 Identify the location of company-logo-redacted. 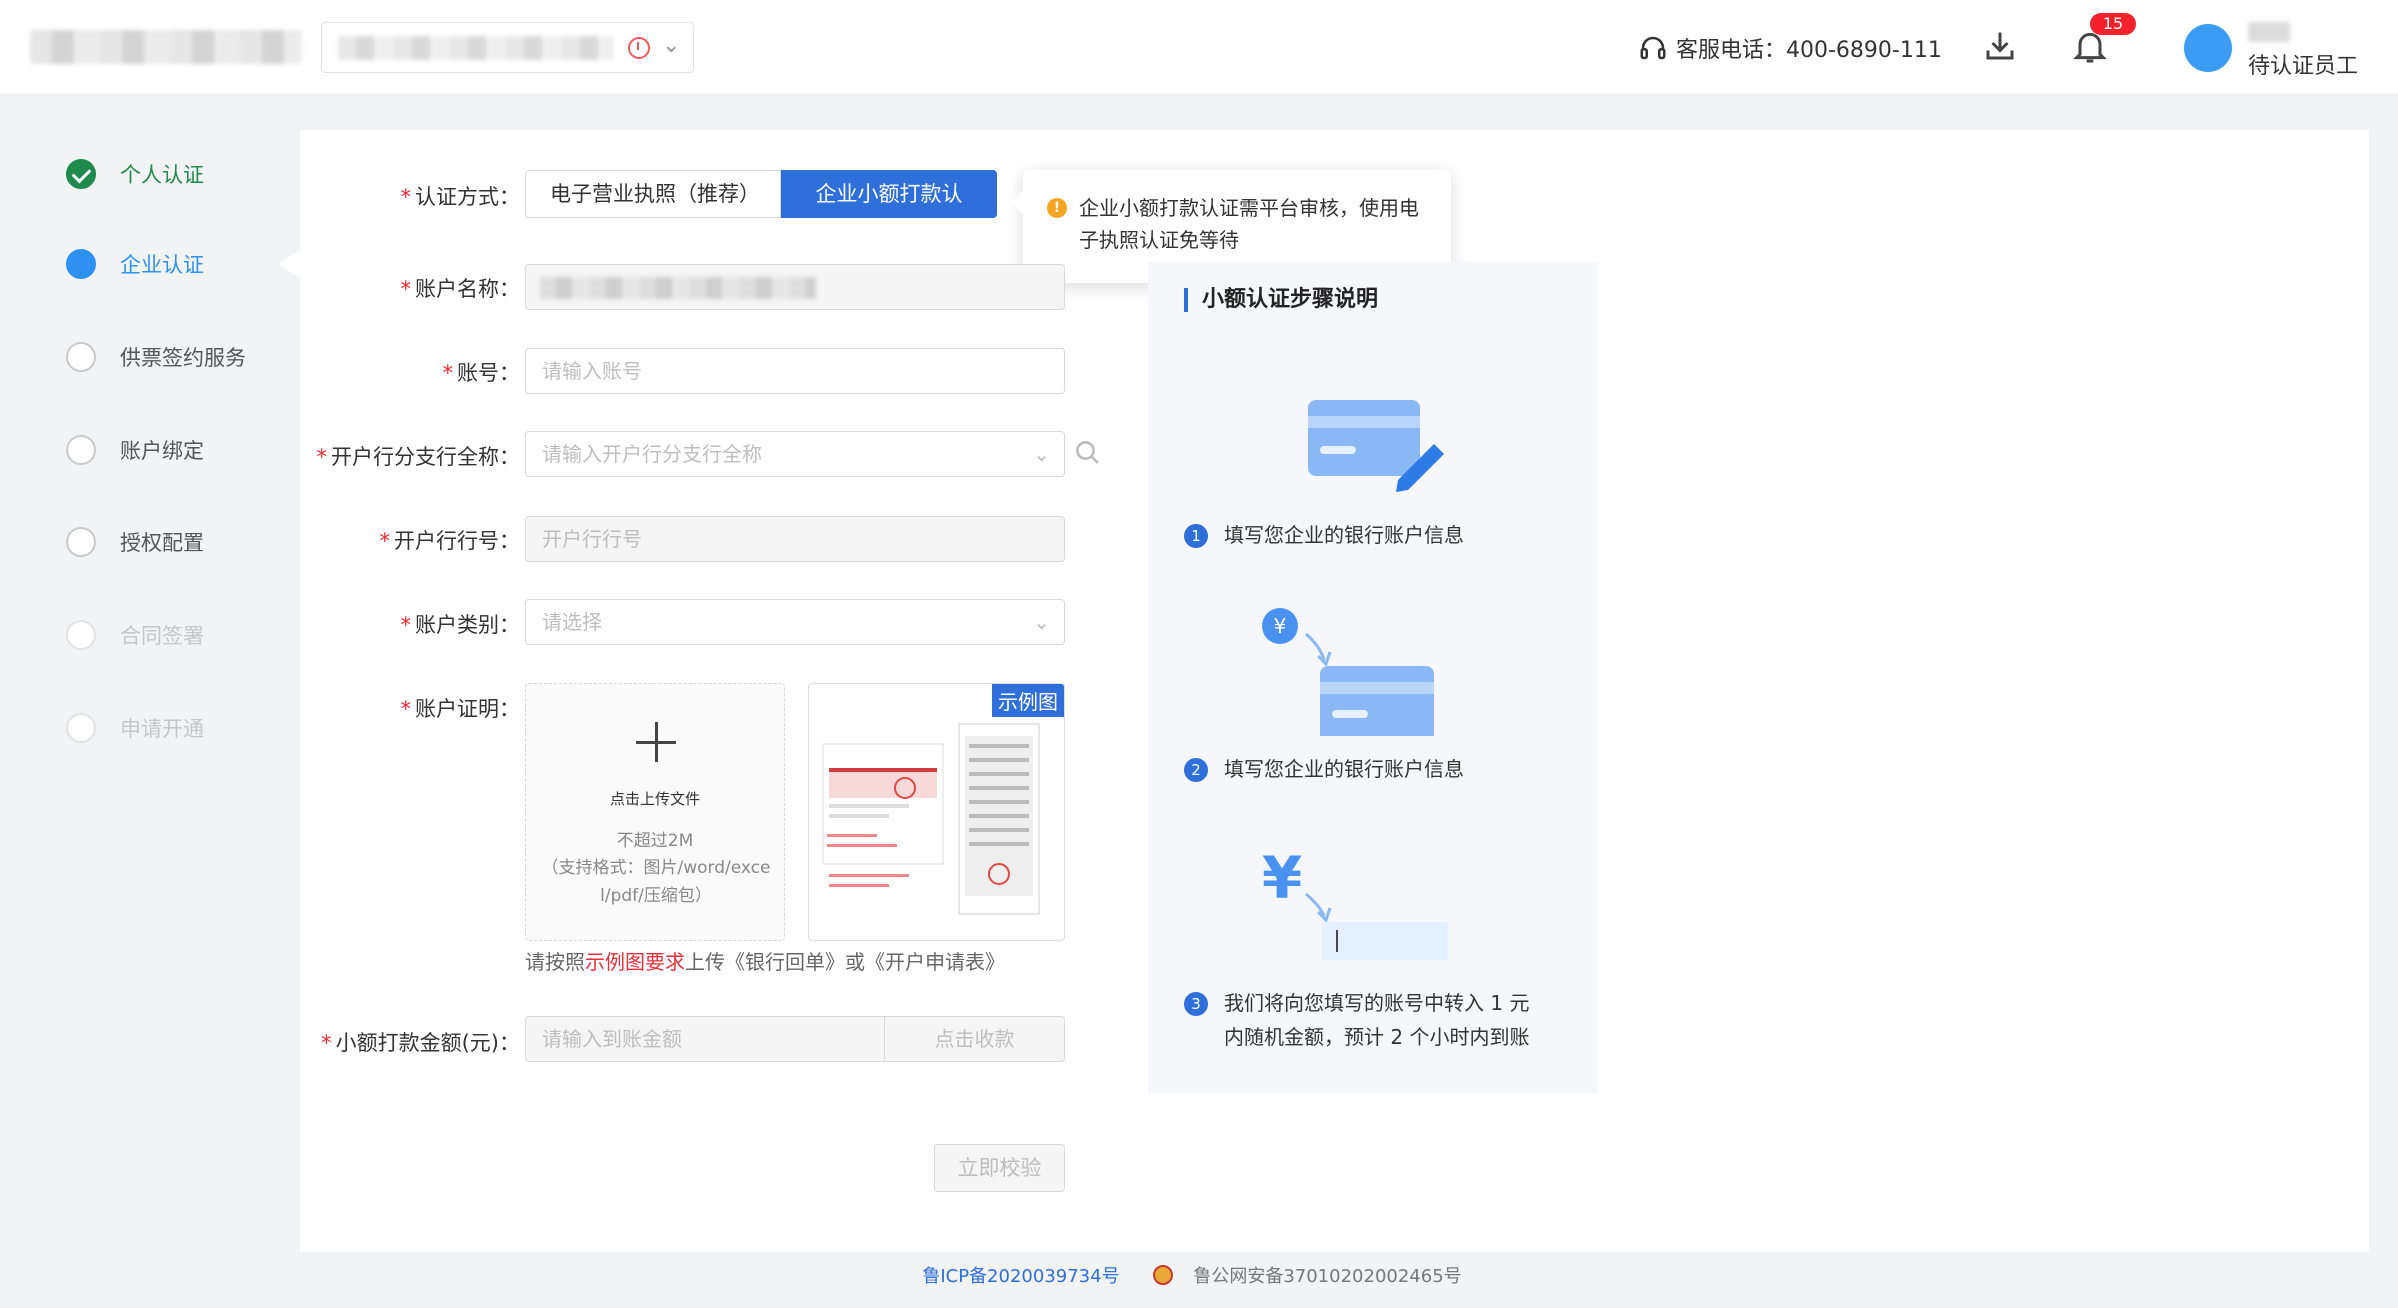
(166, 47).